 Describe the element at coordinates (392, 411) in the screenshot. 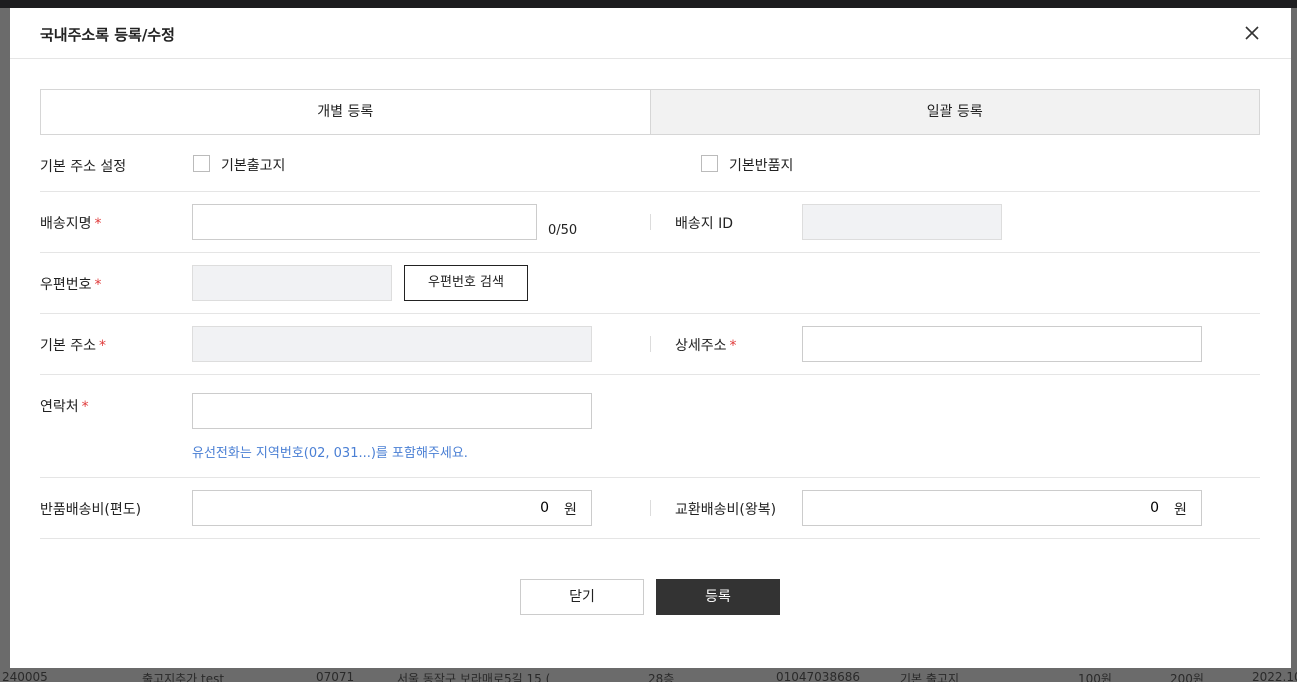

I see `contact-input` at that location.